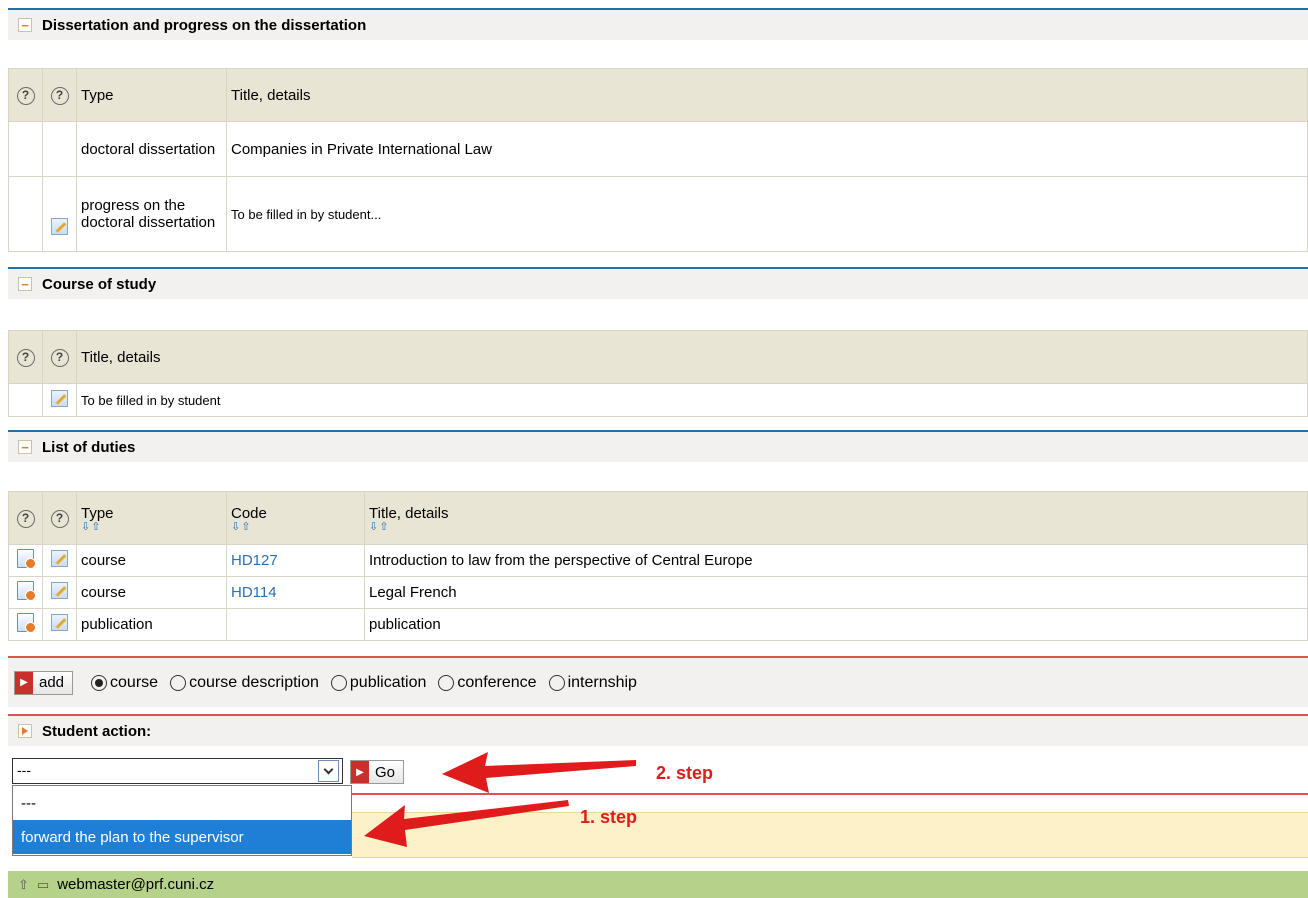  Describe the element at coordinates (500, 799) in the screenshot. I see `arrow-annotation` at that location.